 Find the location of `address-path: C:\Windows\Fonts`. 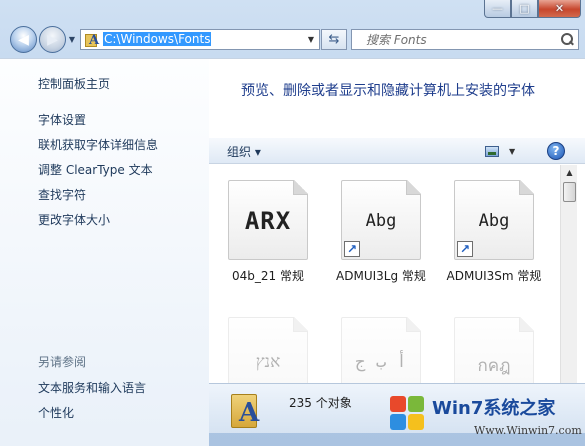

address-path: C:\Windows\Fonts is located at coordinates (203, 39).